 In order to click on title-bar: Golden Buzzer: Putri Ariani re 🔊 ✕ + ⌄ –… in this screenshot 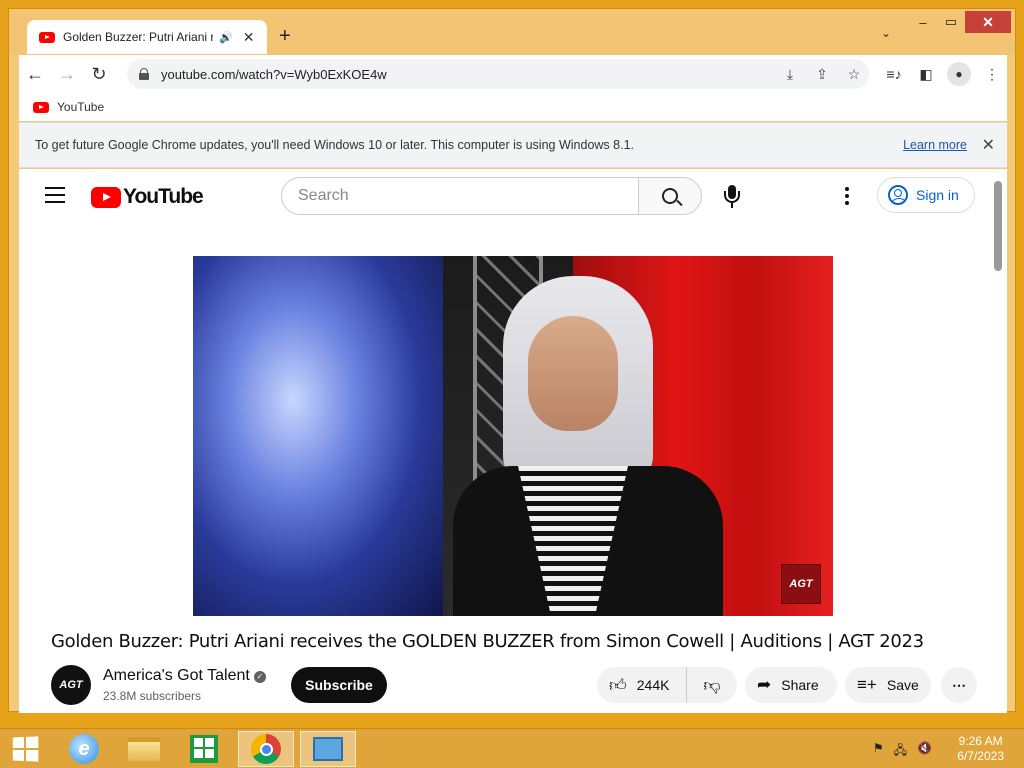, I will do `click(512, 32)`.